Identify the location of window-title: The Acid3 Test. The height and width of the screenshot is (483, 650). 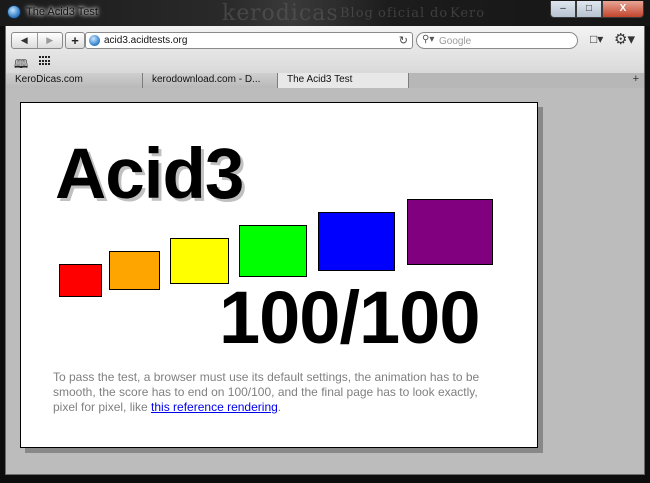
(62, 12).